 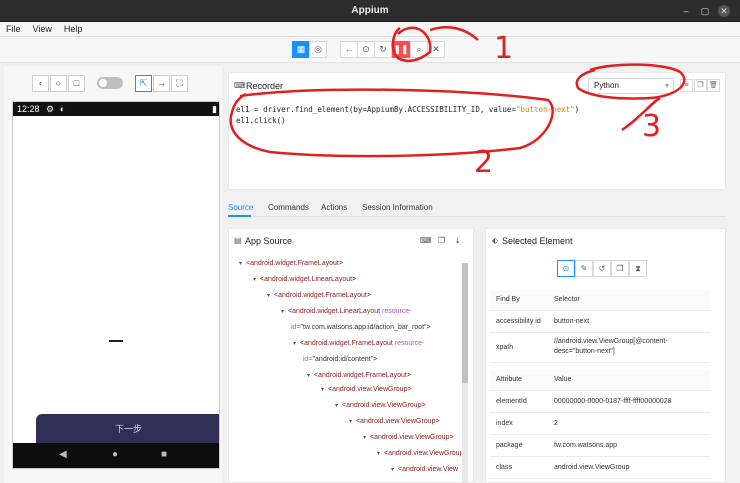 I want to click on tab-session-information: Session Information, so click(x=397, y=207).